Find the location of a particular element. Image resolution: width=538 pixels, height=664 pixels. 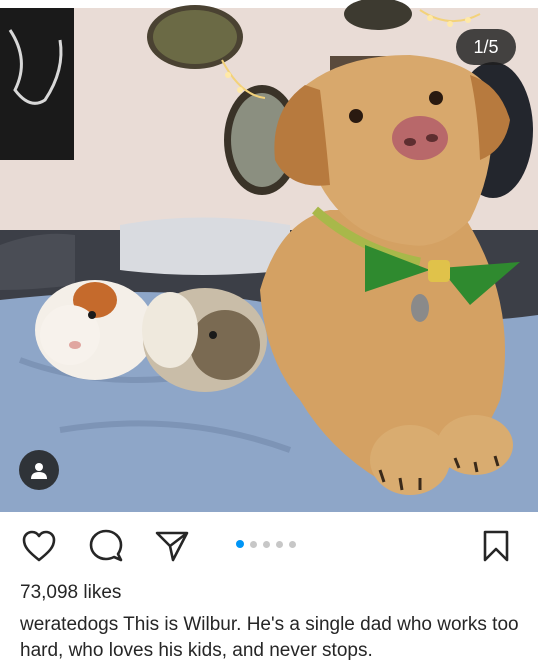

heart-icon is located at coordinates (39, 546).